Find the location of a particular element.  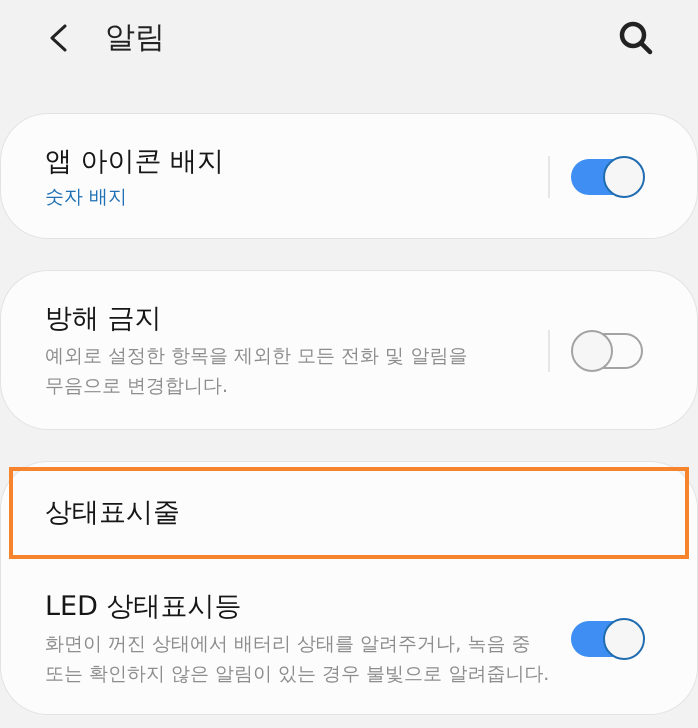

setting-title: 상태표시줄 is located at coordinates (112, 513).